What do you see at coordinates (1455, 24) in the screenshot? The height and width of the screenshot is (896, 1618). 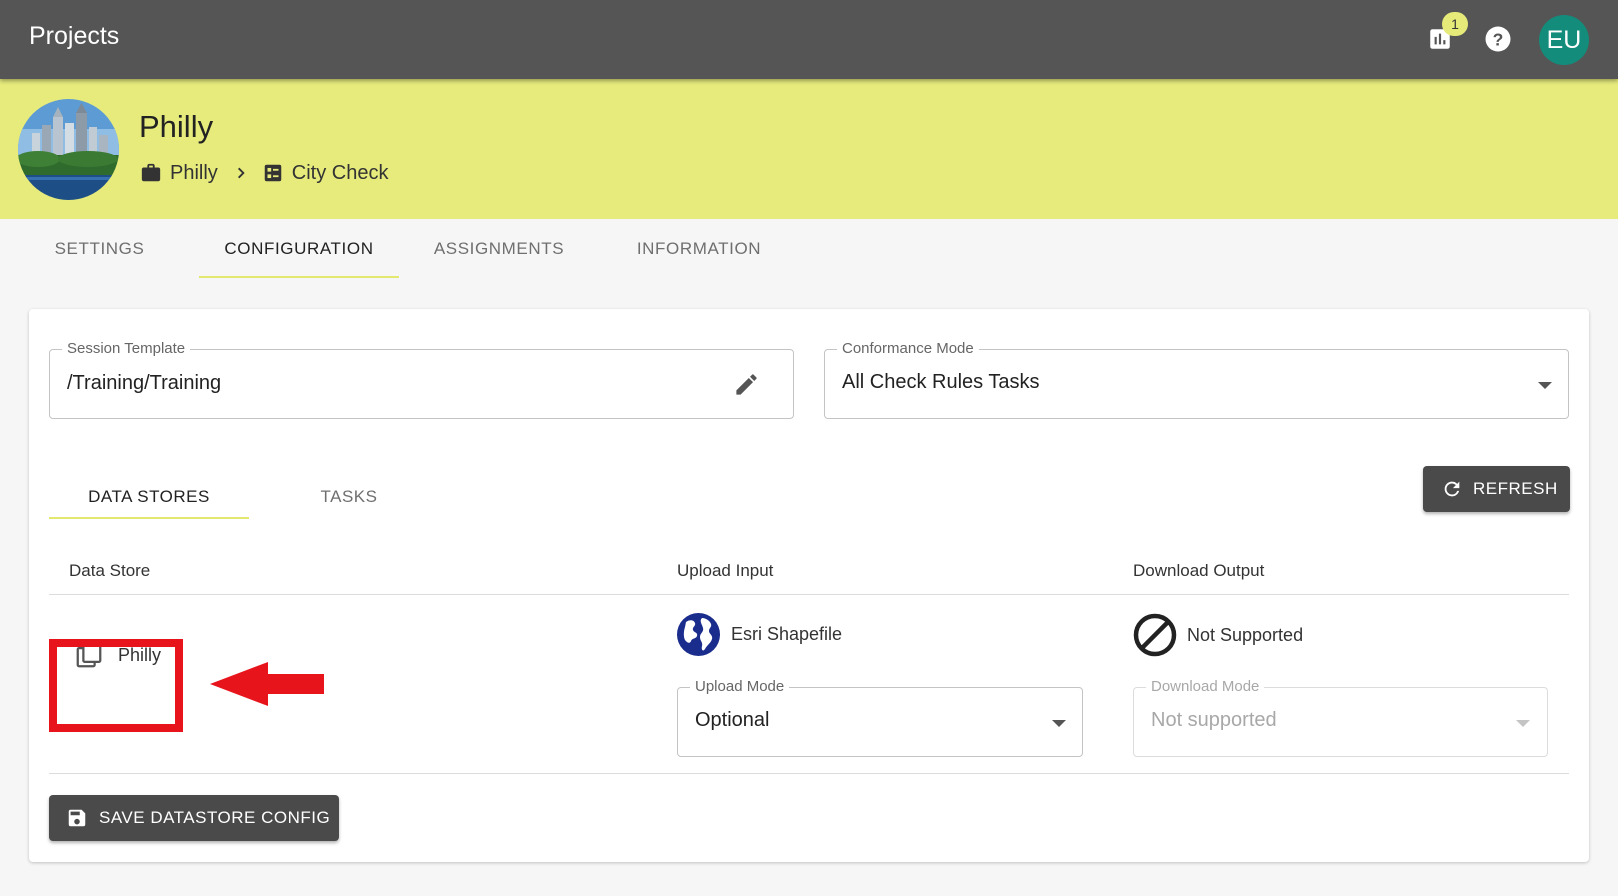 I see `notification-badge: 1` at bounding box center [1455, 24].